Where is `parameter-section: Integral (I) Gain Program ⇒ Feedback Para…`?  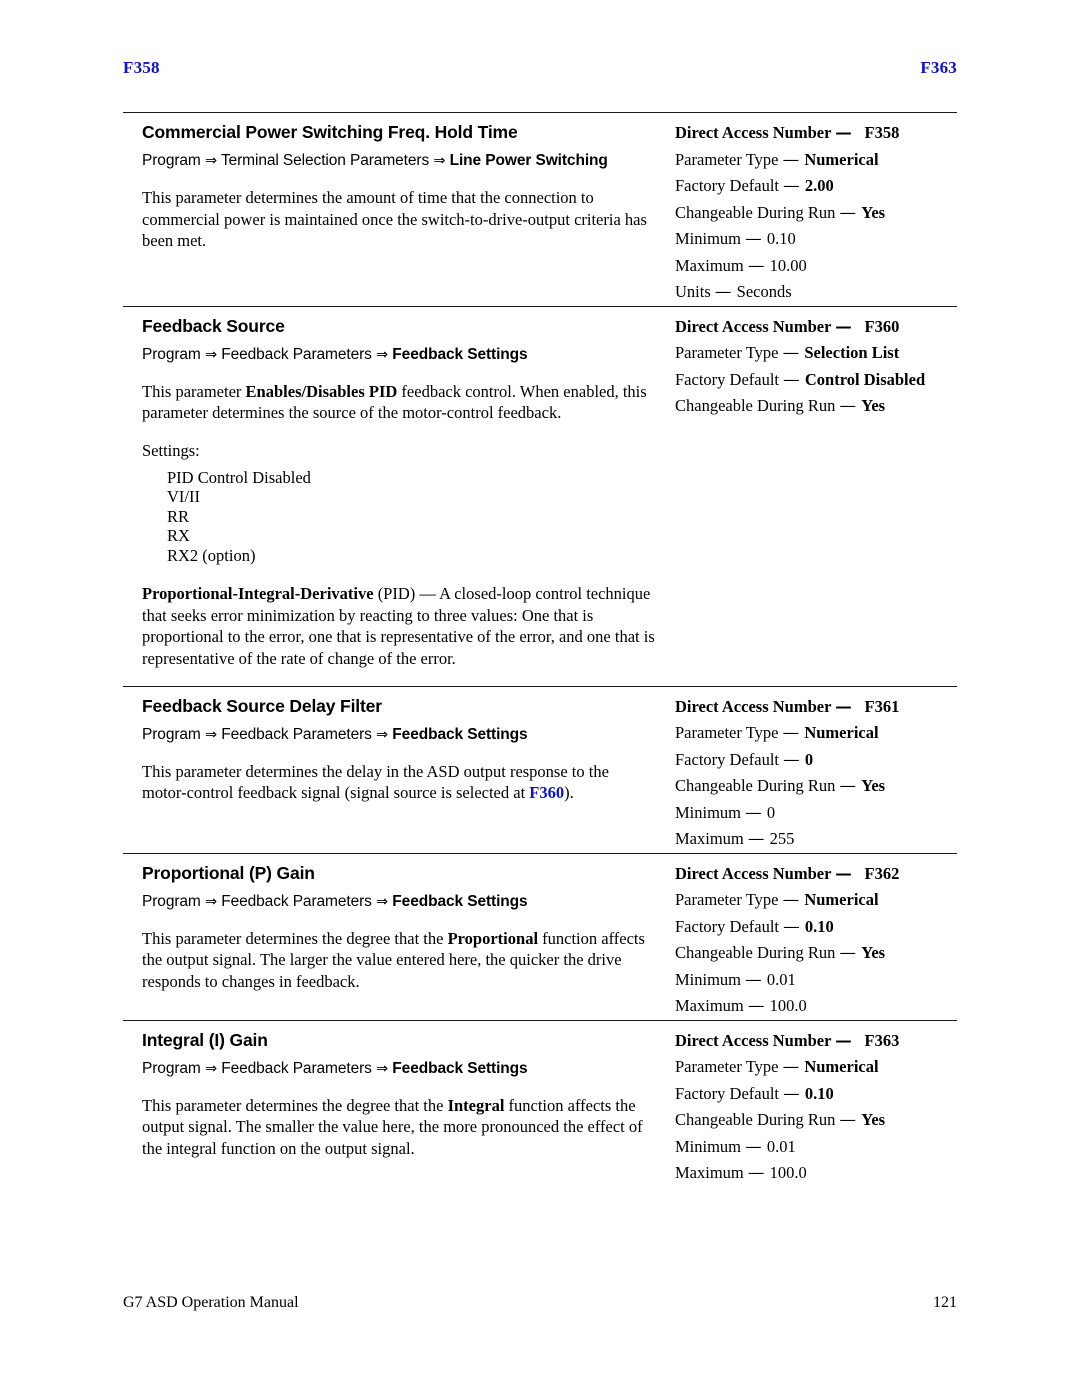
parameter-section: Integral (I) Gain Program ⇒ Feedback Para… is located at coordinates (540, 1103).